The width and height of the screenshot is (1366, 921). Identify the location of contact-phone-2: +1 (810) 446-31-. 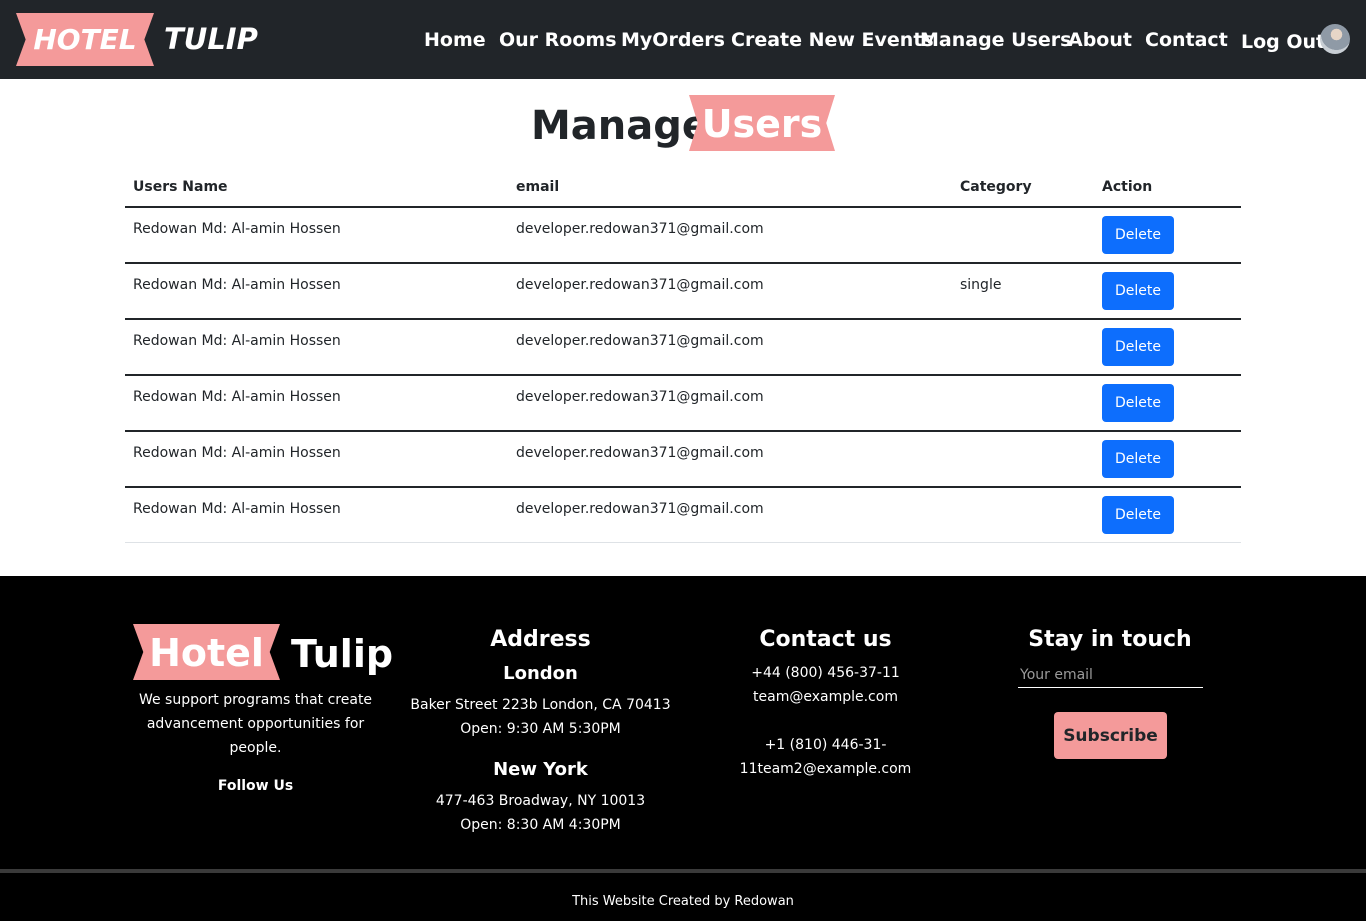
(825, 745).